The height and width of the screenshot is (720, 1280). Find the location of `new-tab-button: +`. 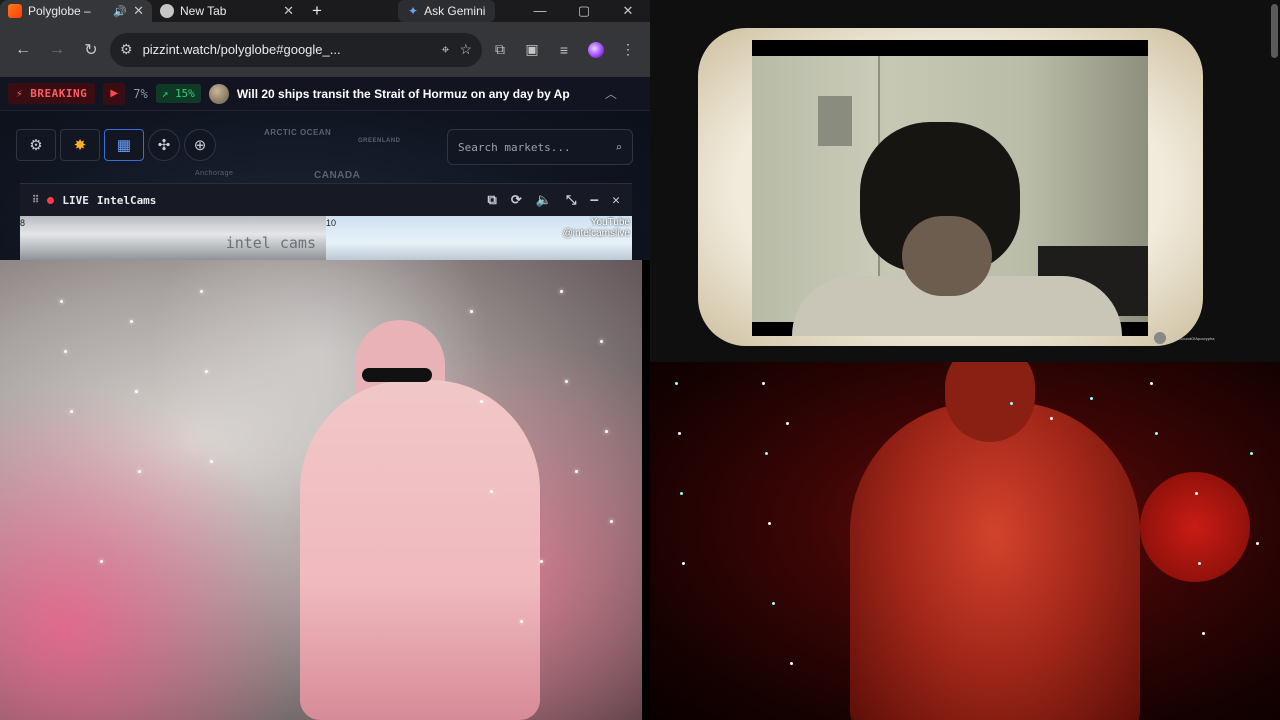

new-tab-button: + is located at coordinates (317, 11).